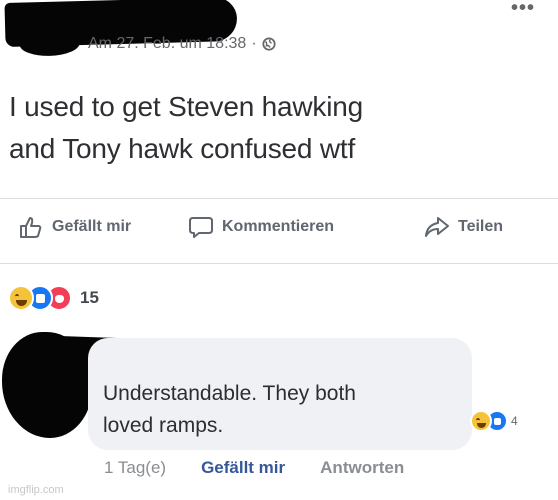  I want to click on comment-text-line: Understandable. They both, so click(229, 393).